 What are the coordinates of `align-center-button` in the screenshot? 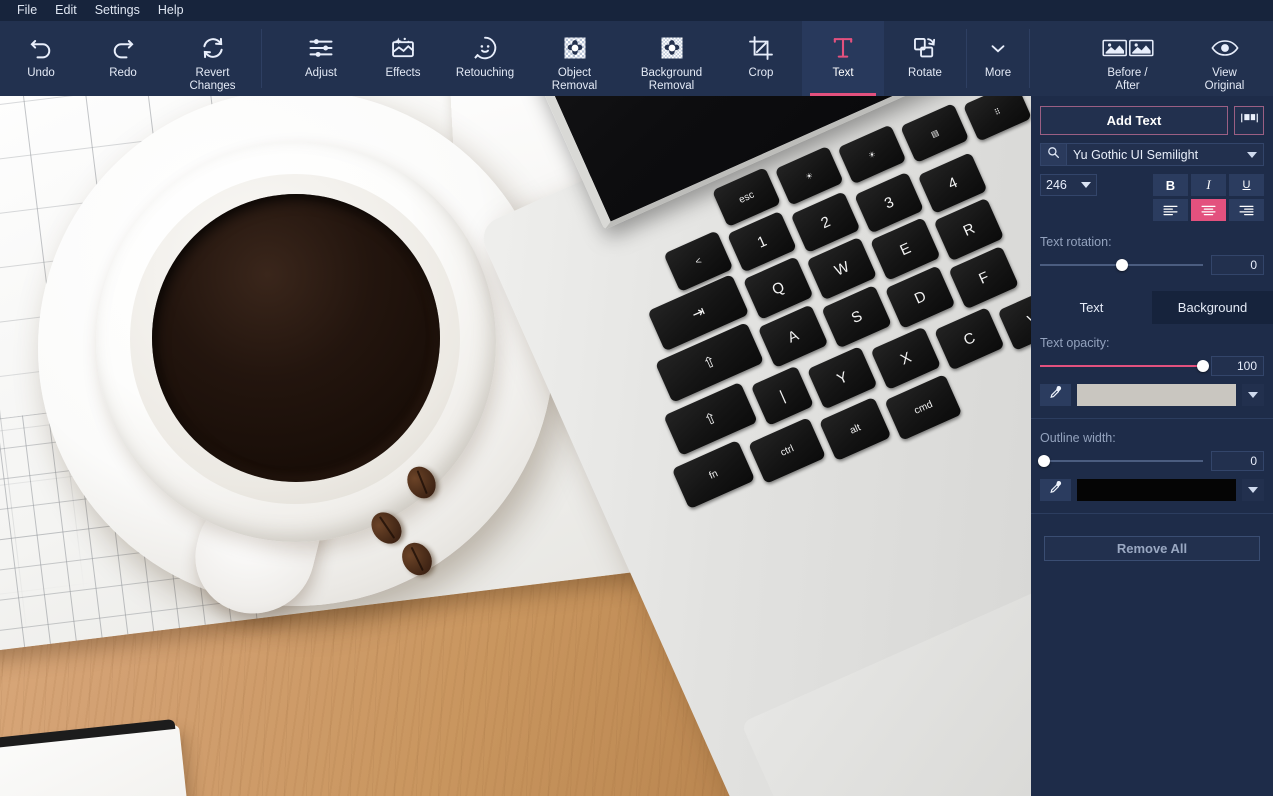 It's located at (1208, 210).